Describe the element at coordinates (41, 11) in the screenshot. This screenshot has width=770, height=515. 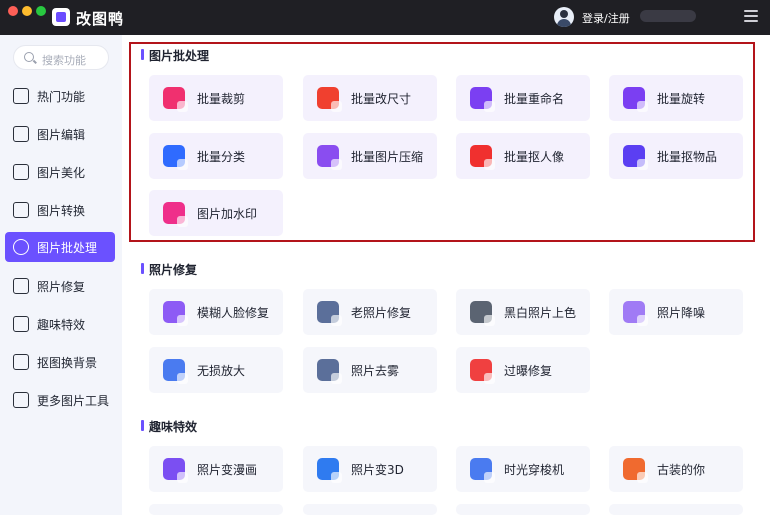
I see `zoom-window-button` at that location.